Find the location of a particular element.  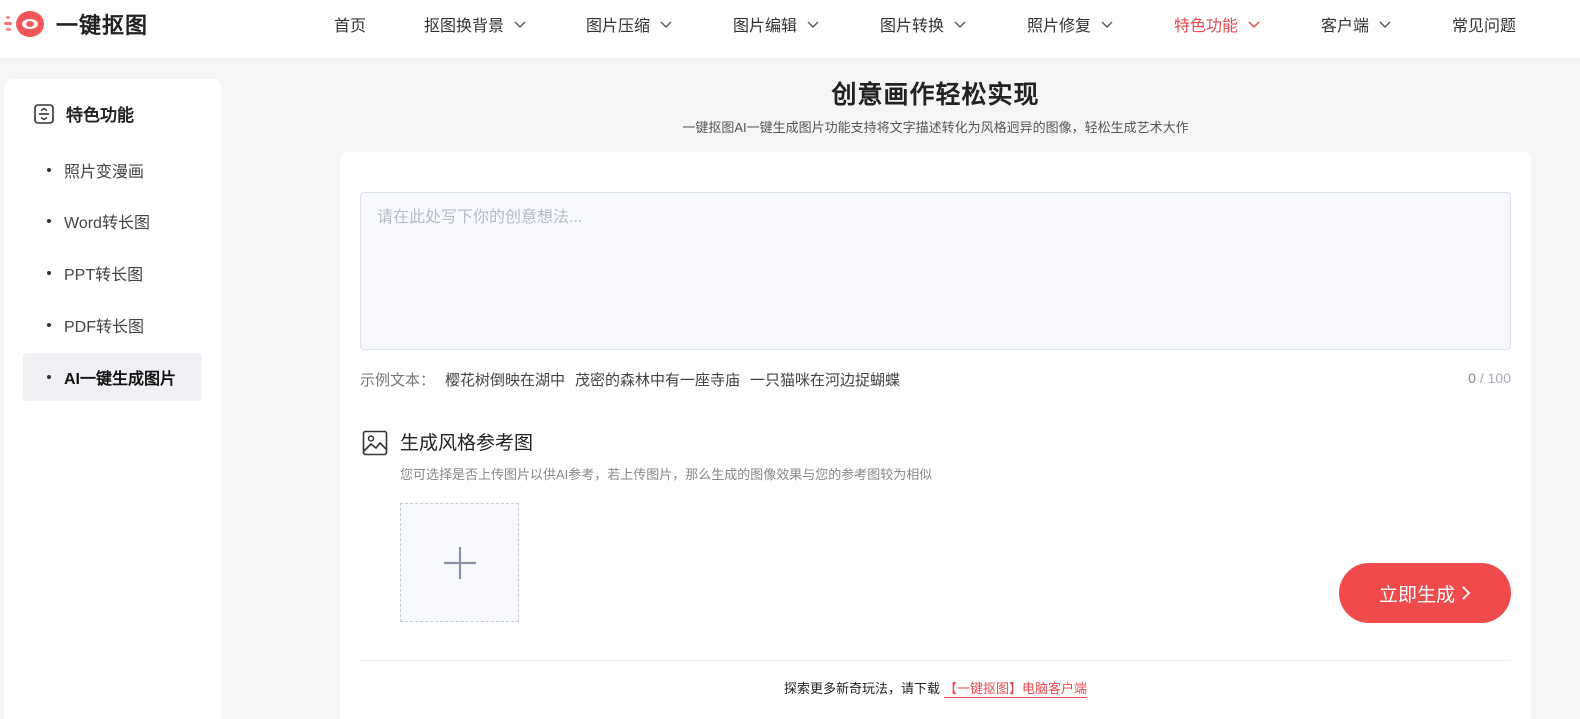

nav-item-home: 首页 is located at coordinates (350, 24).